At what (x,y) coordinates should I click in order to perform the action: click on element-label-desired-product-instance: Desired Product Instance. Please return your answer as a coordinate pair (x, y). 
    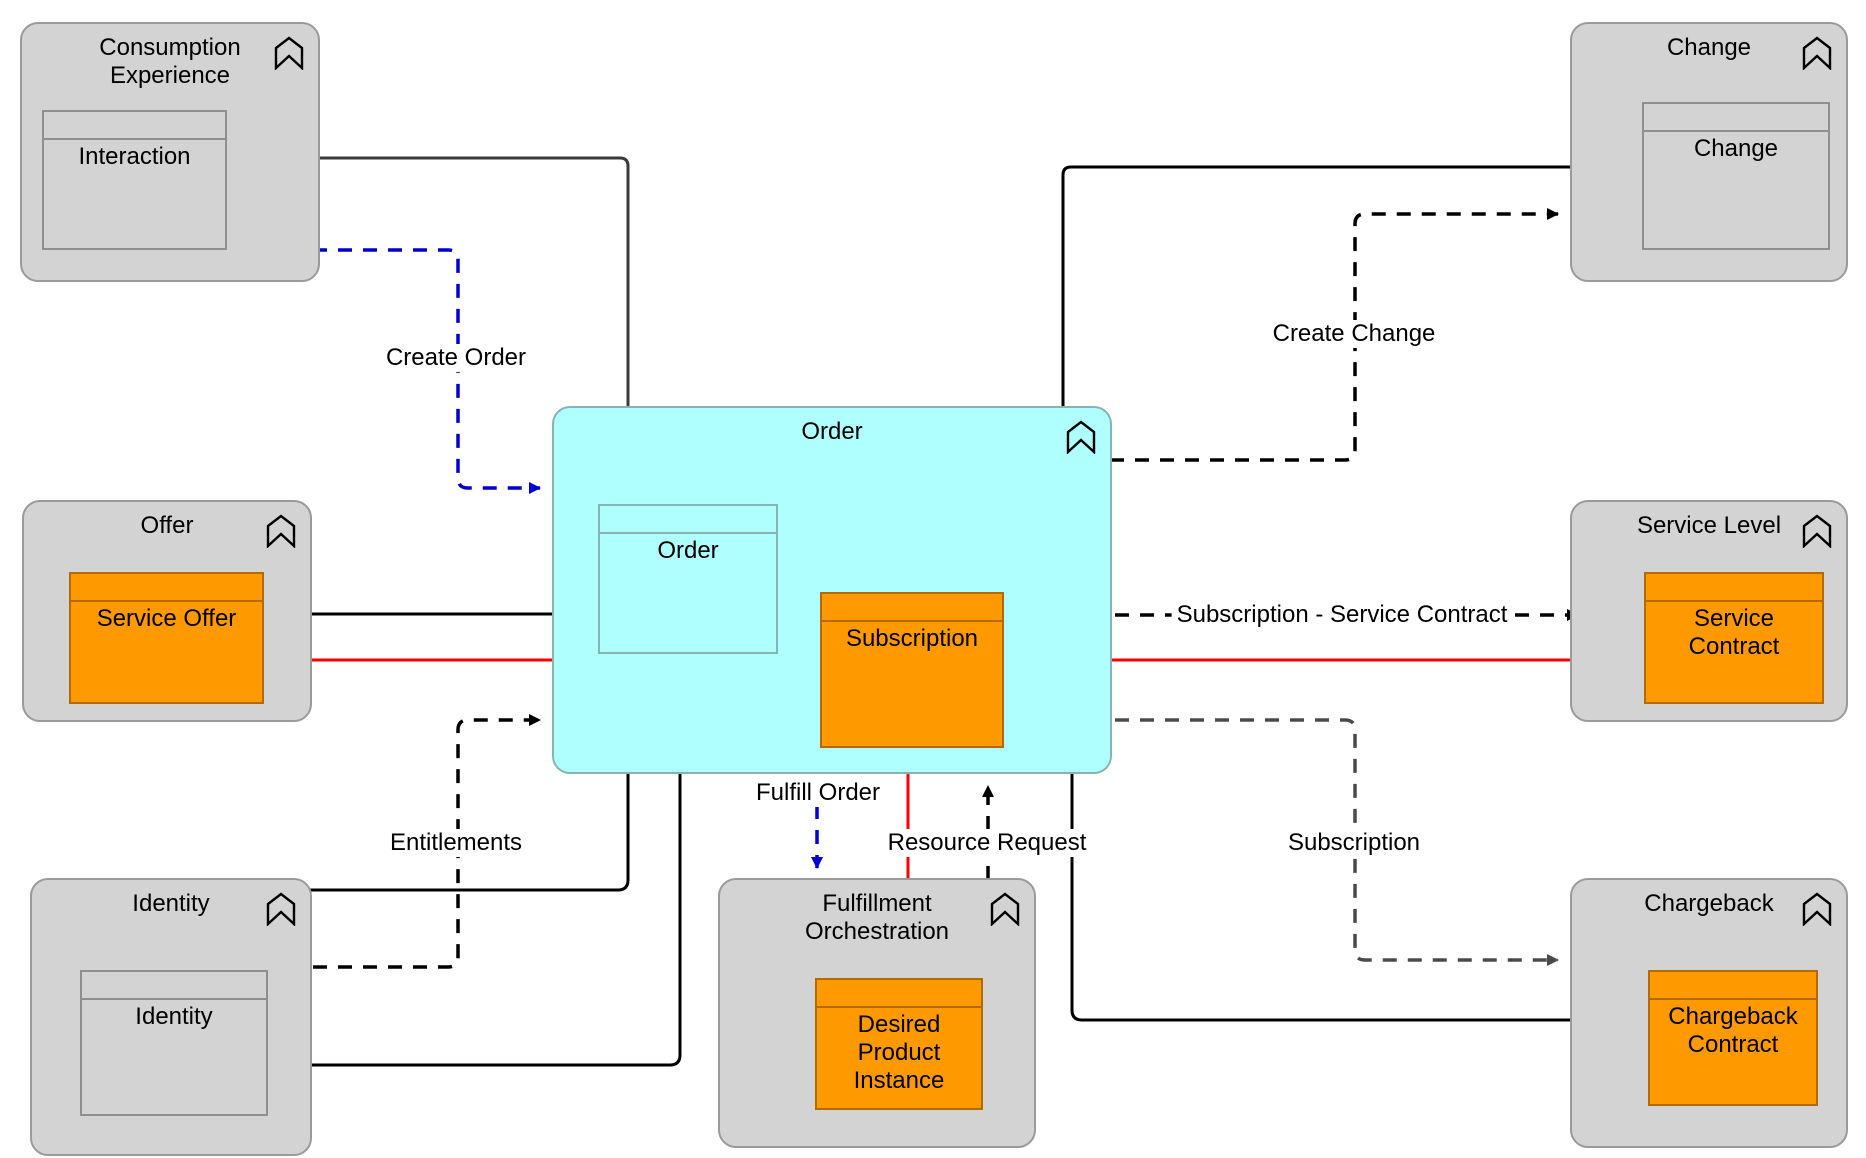
    Looking at the image, I should click on (899, 1052).